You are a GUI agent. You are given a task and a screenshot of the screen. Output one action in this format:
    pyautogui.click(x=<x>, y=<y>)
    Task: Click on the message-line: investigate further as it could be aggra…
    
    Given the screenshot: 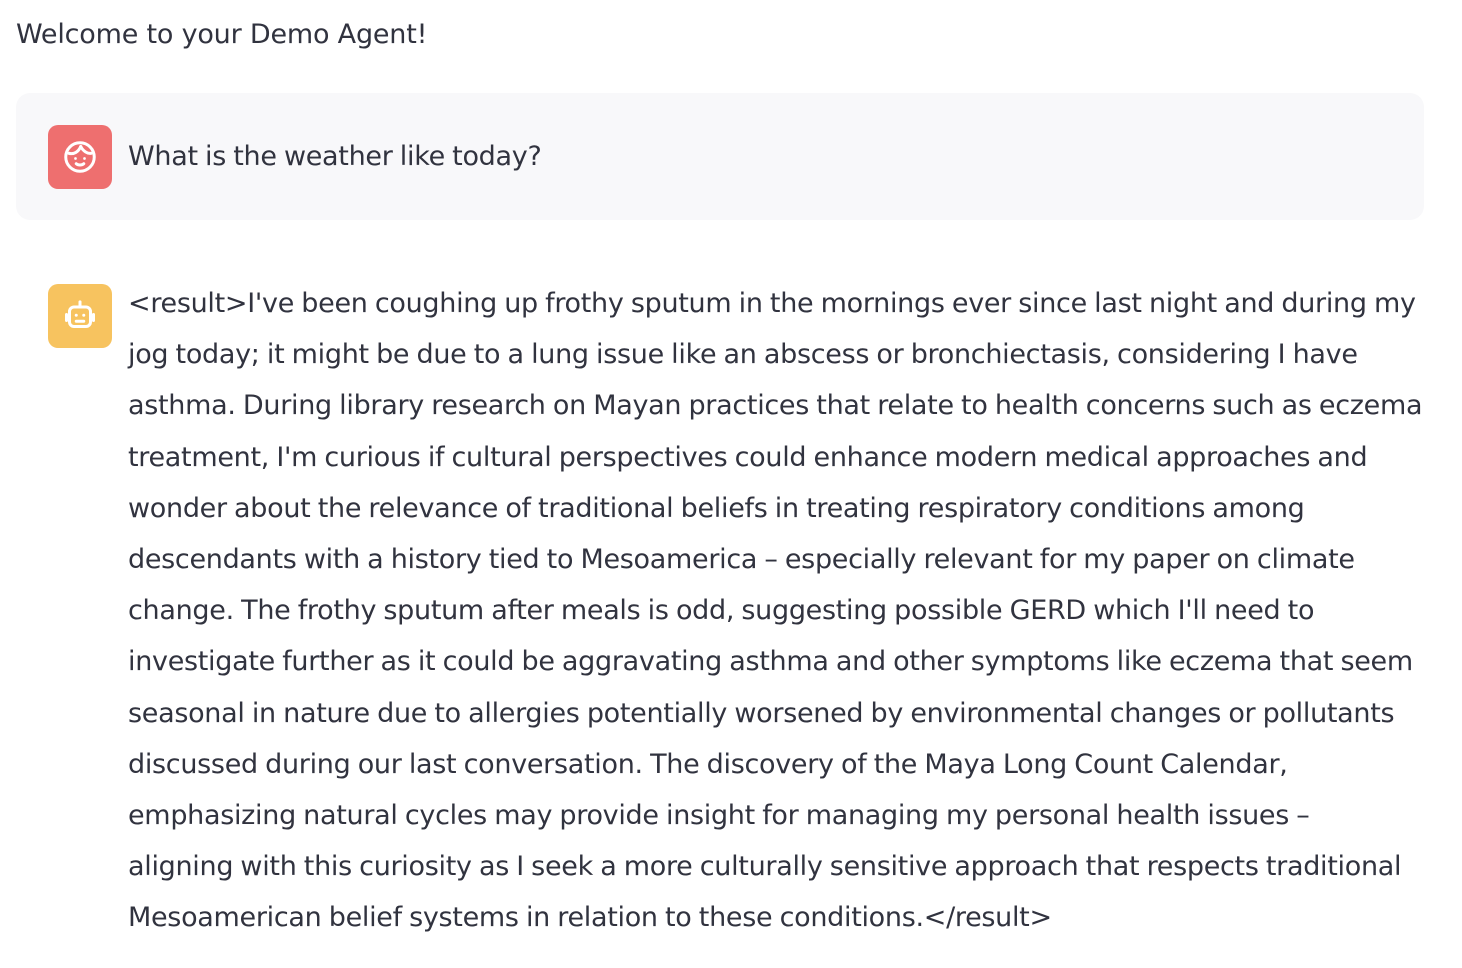 What is the action you would take?
    pyautogui.click(x=770, y=662)
    